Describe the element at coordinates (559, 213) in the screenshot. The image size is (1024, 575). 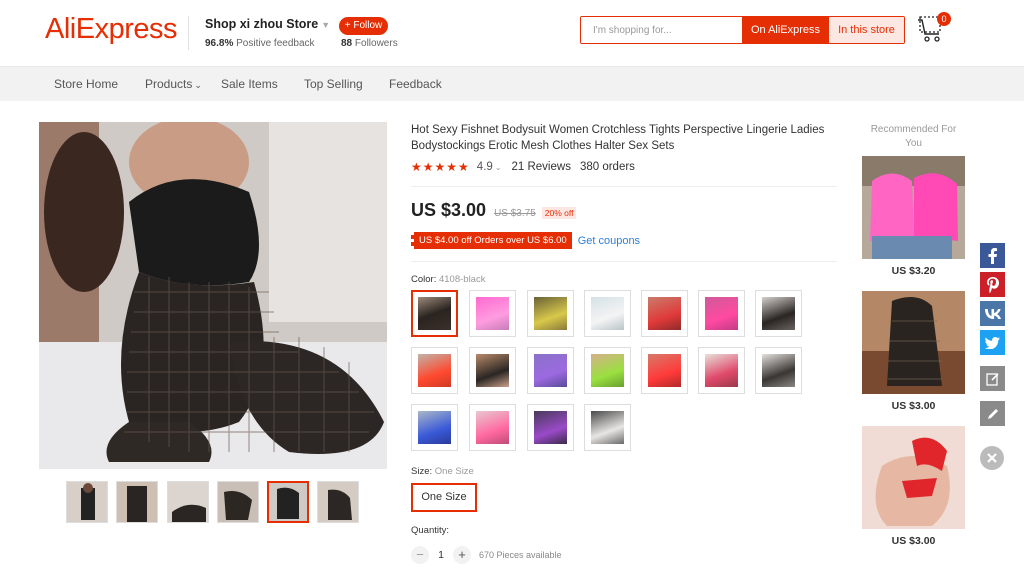
I see `discount-badge: 20% off` at that location.